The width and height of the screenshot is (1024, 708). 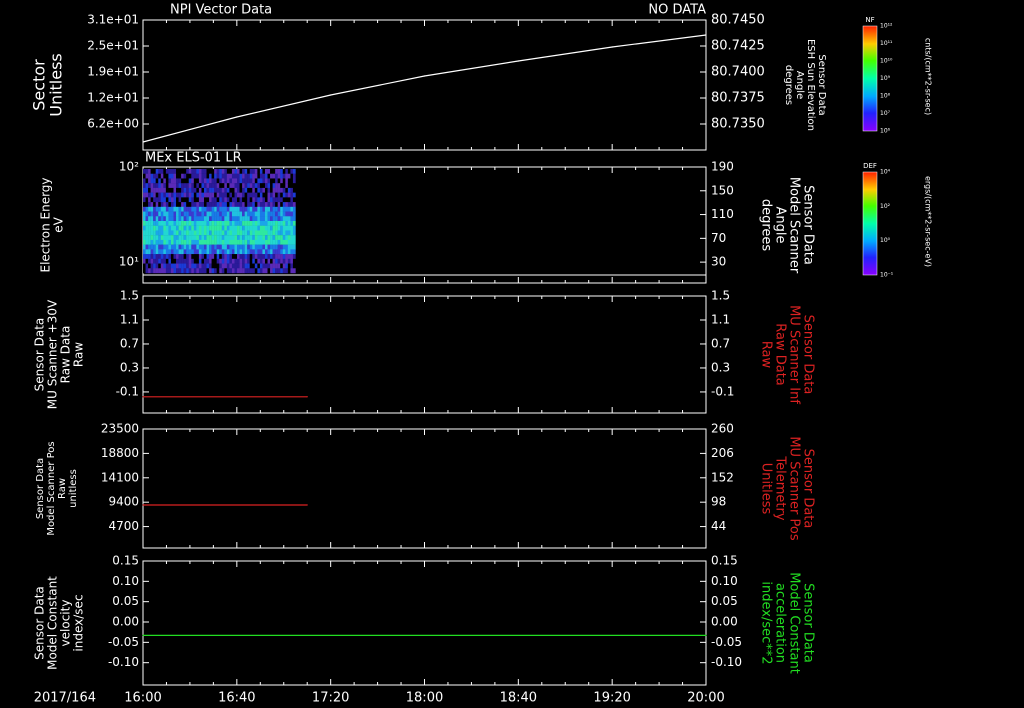 What do you see at coordinates (722, 453) in the screenshot?
I see `y-tick-label-right: 206` at bounding box center [722, 453].